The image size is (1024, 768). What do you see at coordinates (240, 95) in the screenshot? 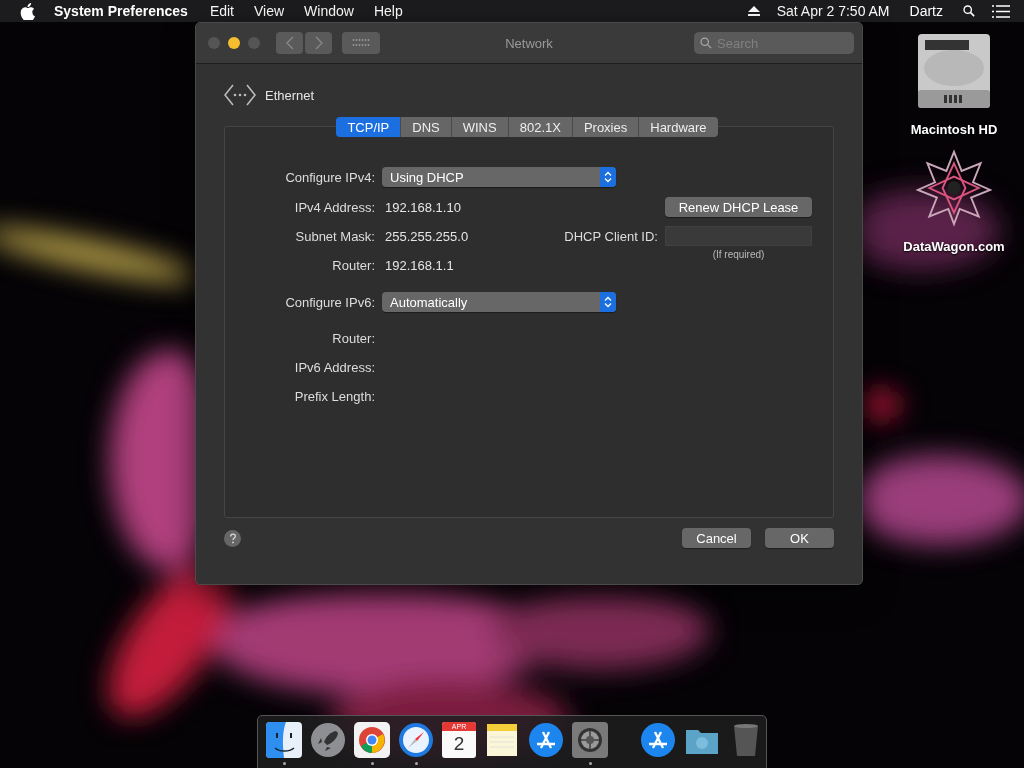
I see `ethernet-icon` at bounding box center [240, 95].